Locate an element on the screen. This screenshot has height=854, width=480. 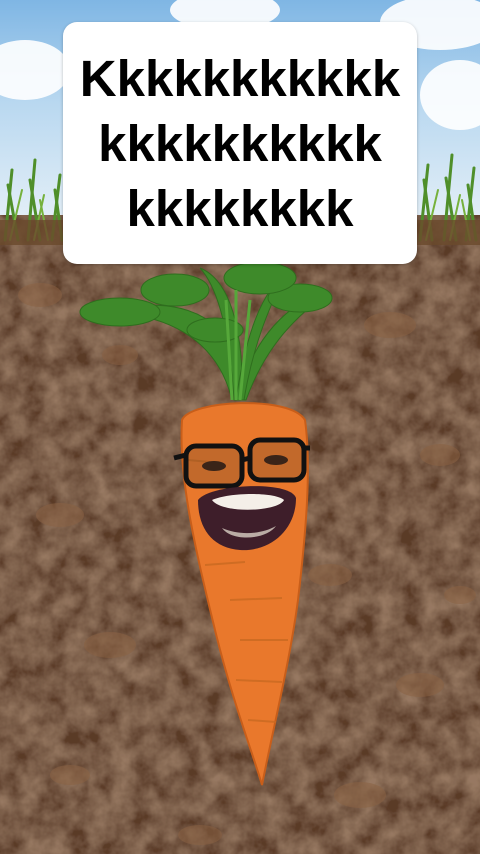
caption-line-1: Kkkkkkkkkkk is located at coordinates (240, 78).